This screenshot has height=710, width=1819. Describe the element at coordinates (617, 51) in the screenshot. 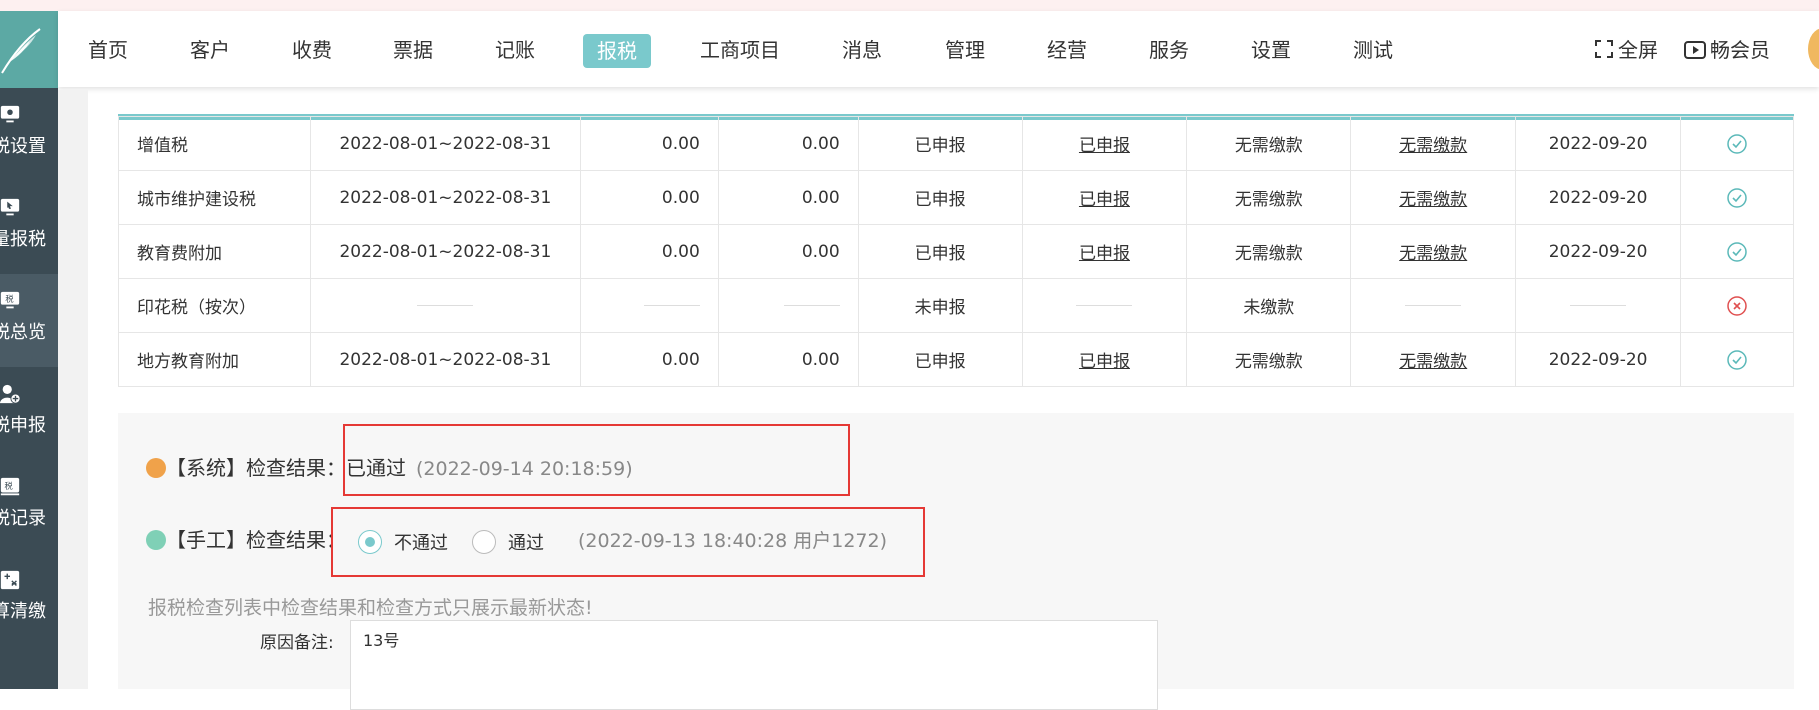

I see `nav-item-5: 报税` at that location.